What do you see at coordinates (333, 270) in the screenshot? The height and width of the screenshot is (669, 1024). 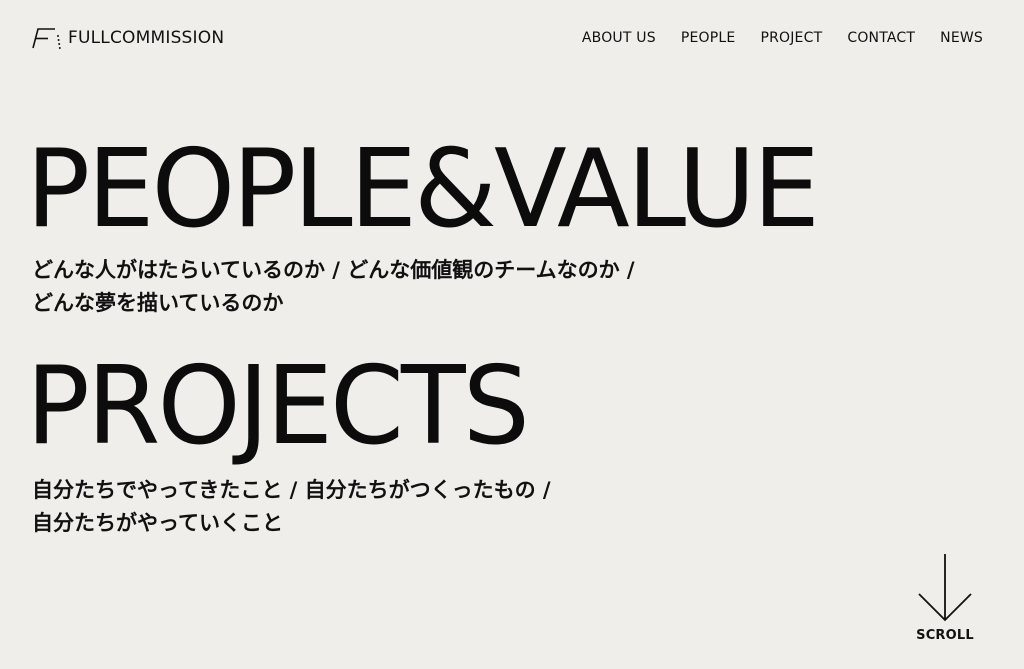 I see `people-value-subtitle-line: どんな人がはたらいているのか / どんな価値観のチームなのか /` at bounding box center [333, 270].